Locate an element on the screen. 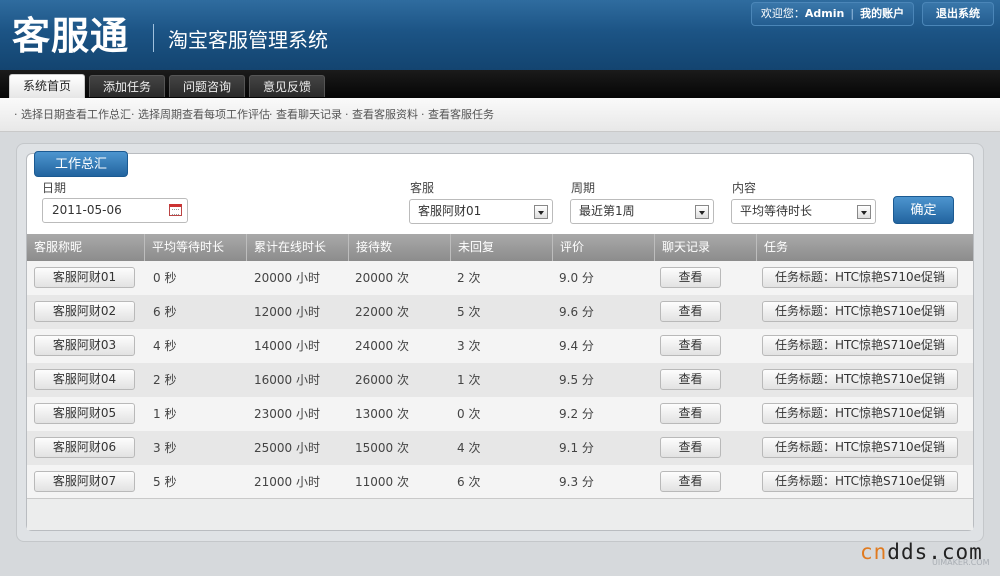 The width and height of the screenshot is (1000, 576). column-header-nickname: 客服称昵 is located at coordinates (58, 247).